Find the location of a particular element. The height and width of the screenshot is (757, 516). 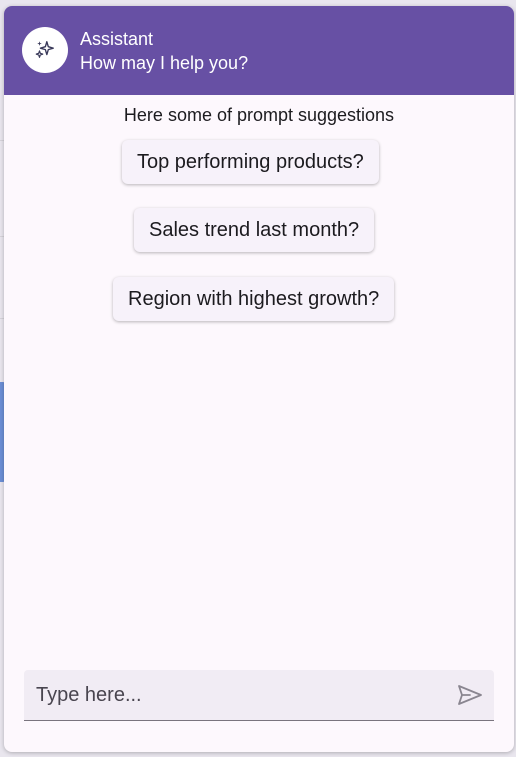

suggestion-chip-sales-trend: Sales trend last month? is located at coordinates (254, 230).